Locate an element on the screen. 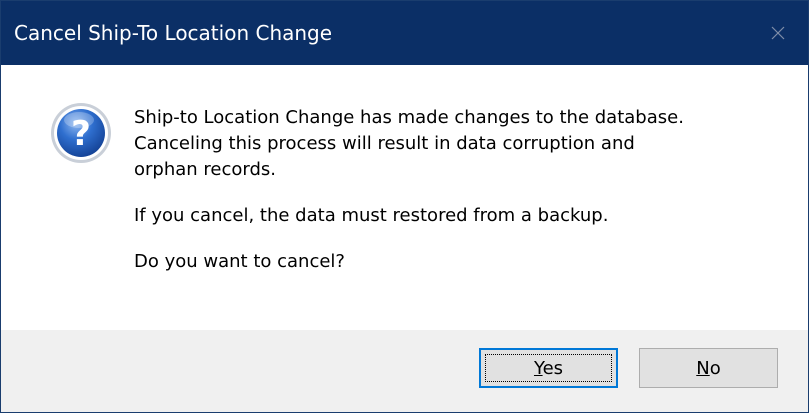  yes-label-rest: es is located at coordinates (553, 368).